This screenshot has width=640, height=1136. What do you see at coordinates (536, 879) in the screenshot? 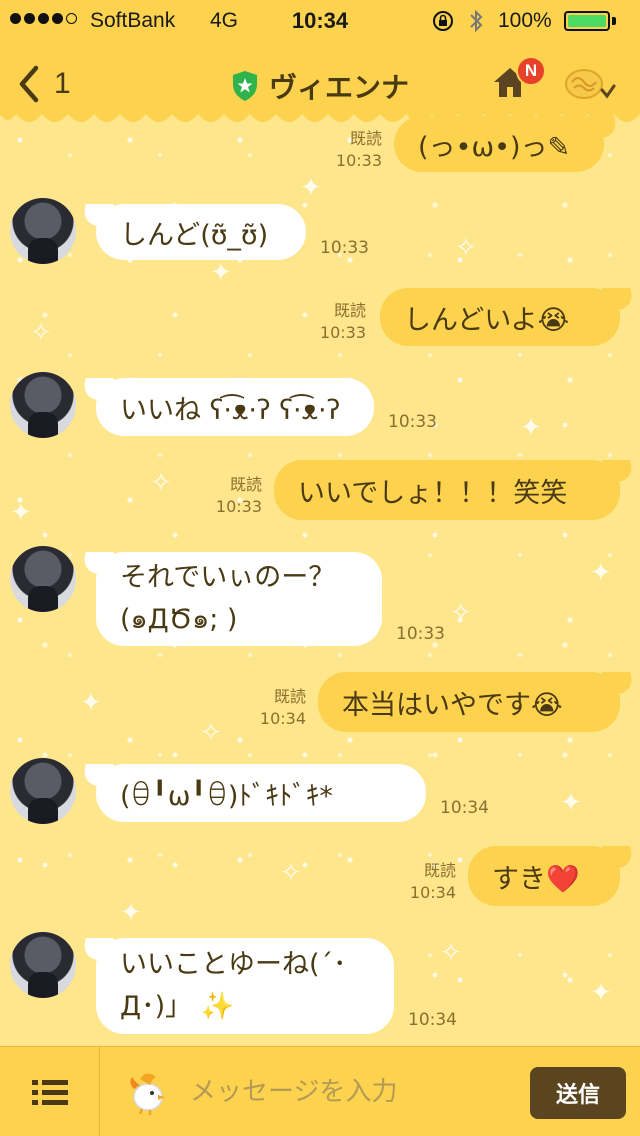
I see `message-text: すき❤️` at bounding box center [536, 879].